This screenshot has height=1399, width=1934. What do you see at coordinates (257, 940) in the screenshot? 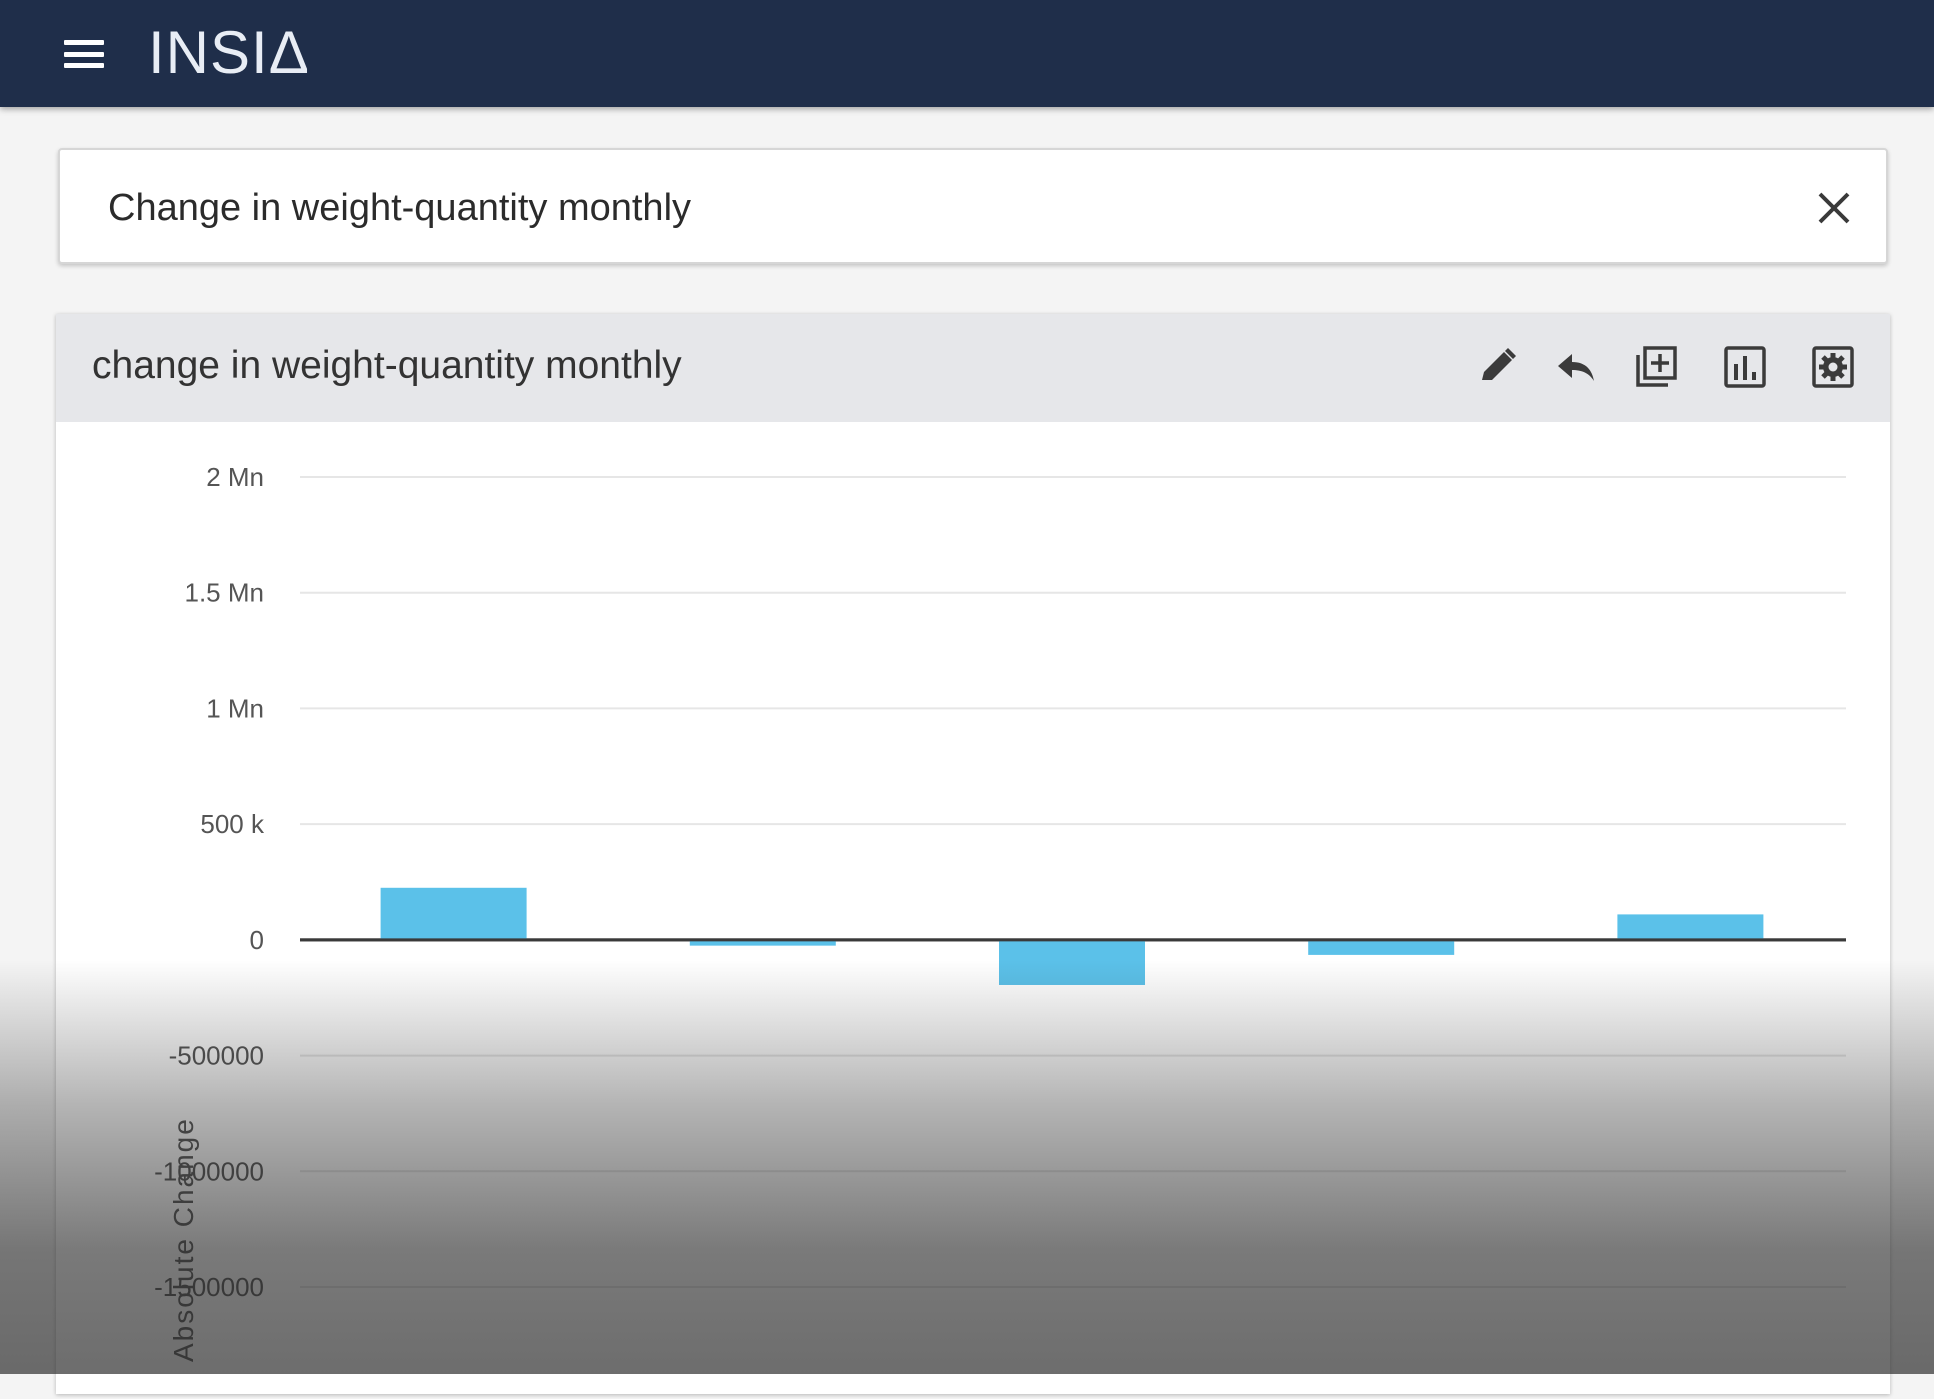
I see `y-tick-label: 0` at bounding box center [257, 940].